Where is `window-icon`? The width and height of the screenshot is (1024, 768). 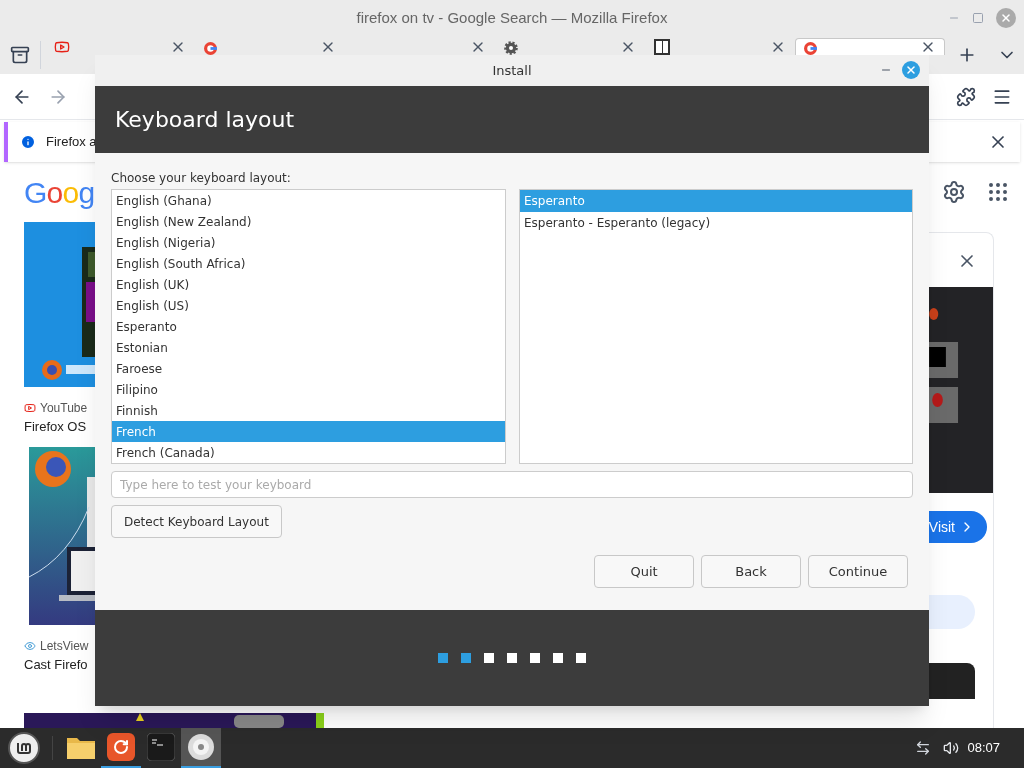 window-icon is located at coordinates (662, 47).